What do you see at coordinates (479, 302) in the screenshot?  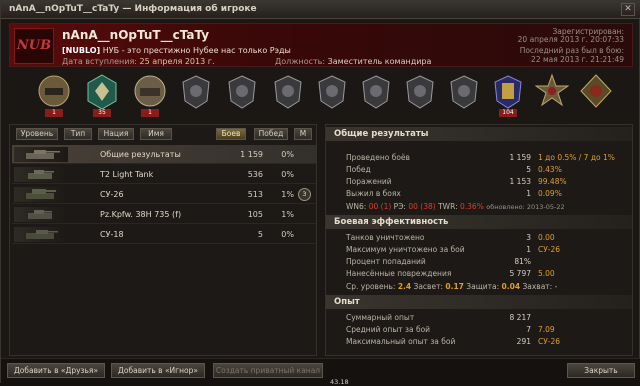 I see `experience-section-title: Опыт` at bounding box center [479, 302].